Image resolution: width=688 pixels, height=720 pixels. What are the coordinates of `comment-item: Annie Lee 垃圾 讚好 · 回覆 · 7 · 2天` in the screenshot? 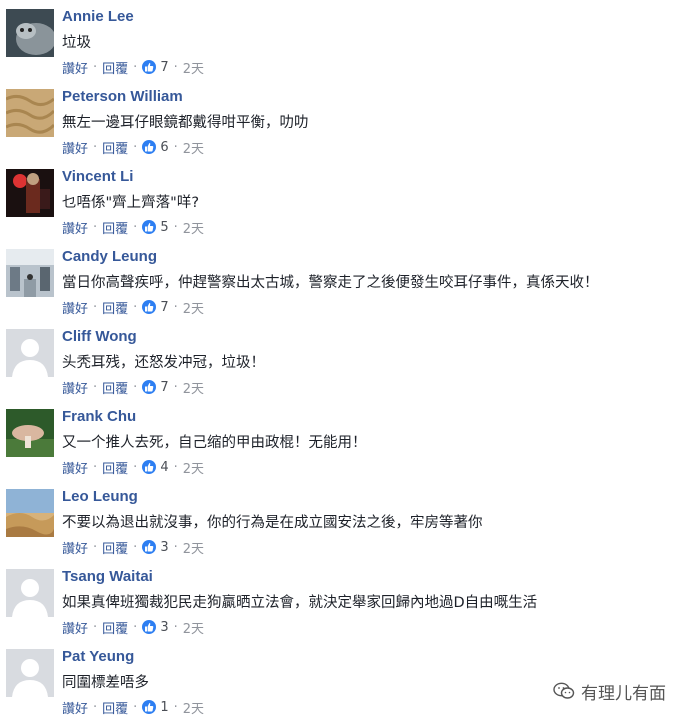 It's located at (344, 40).